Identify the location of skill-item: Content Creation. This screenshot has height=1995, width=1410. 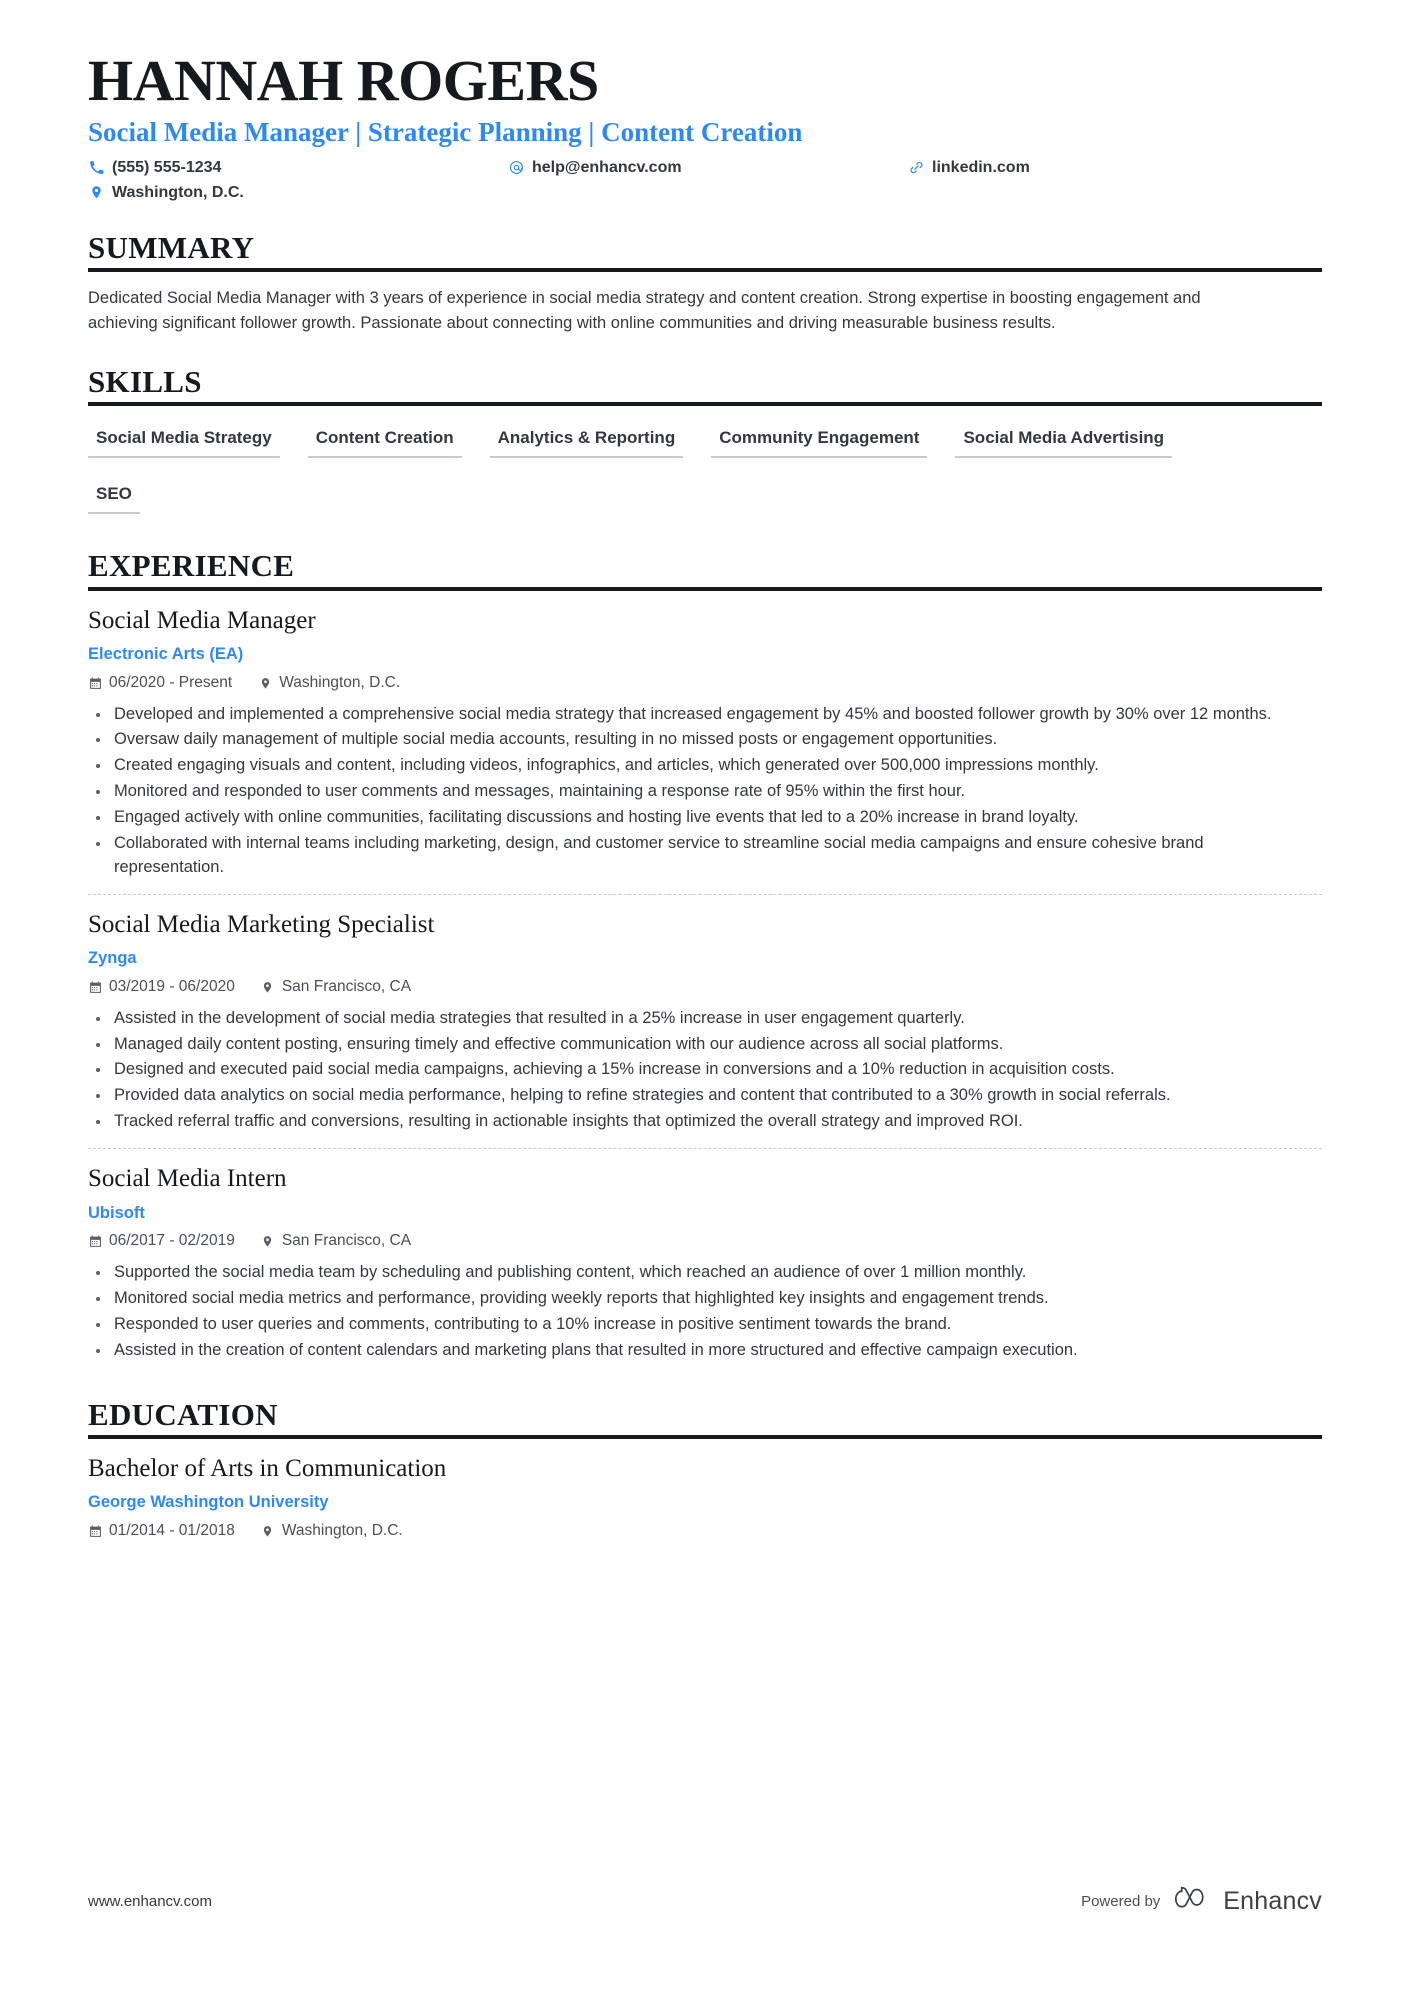
(384, 441).